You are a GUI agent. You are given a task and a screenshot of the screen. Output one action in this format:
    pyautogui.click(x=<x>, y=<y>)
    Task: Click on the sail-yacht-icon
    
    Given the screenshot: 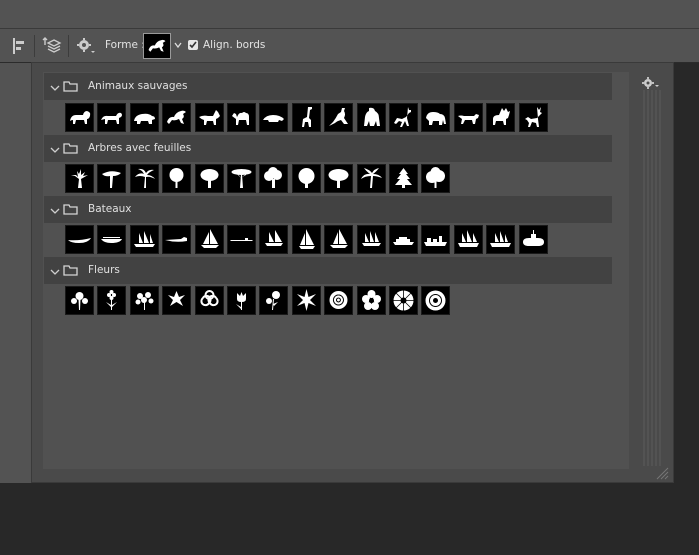 What is the action you would take?
    pyautogui.click(x=339, y=238)
    